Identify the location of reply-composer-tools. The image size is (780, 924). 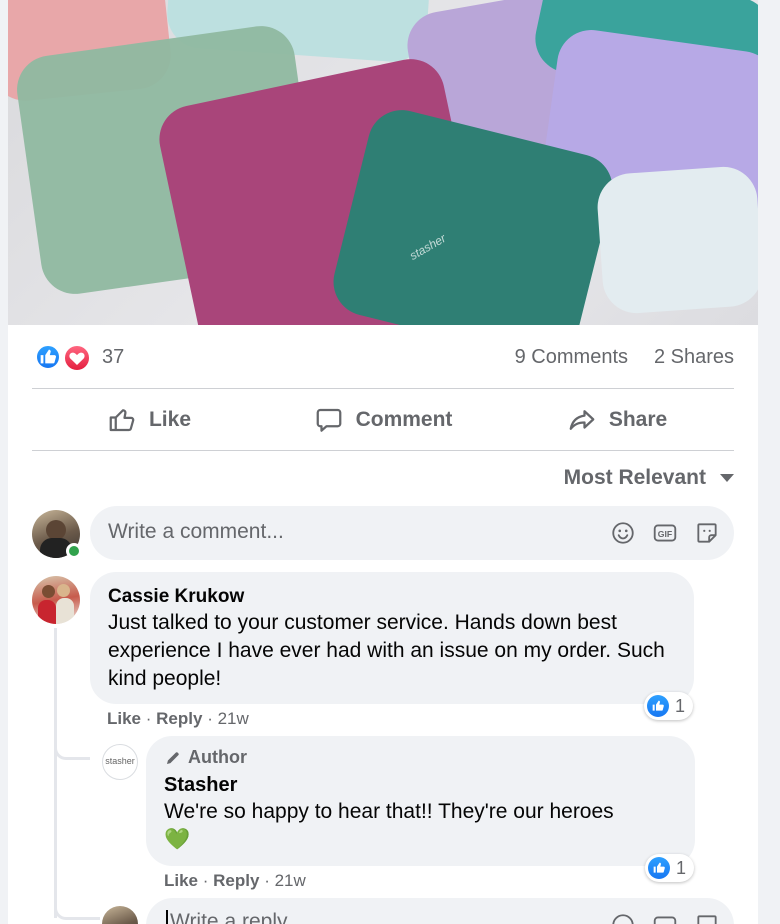
(665, 918).